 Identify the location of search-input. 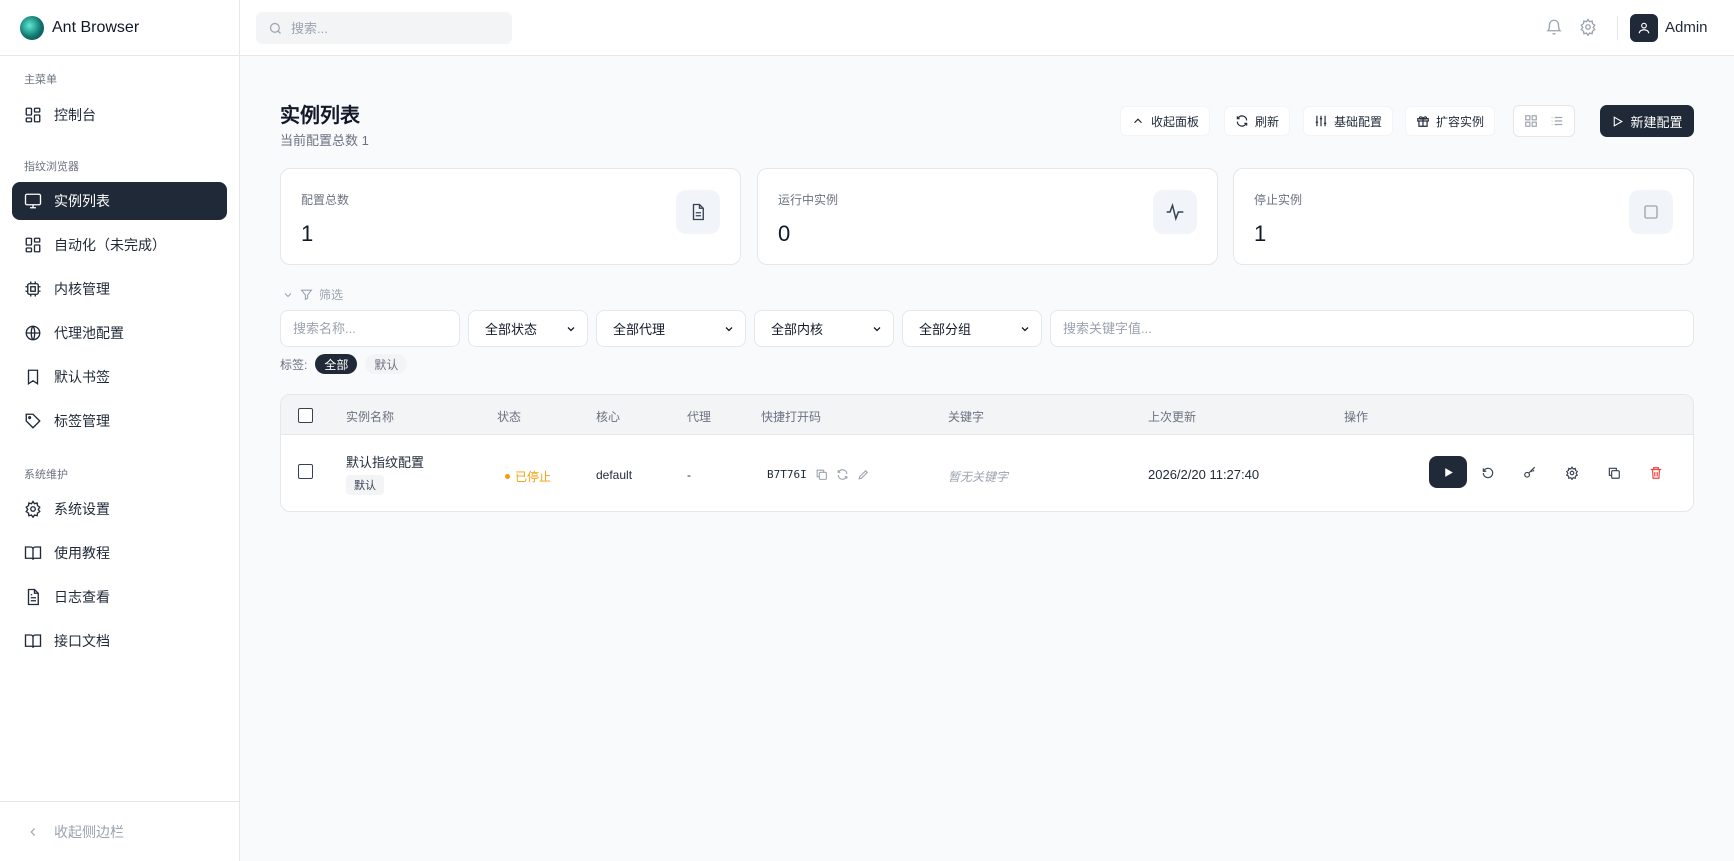
(391, 28).